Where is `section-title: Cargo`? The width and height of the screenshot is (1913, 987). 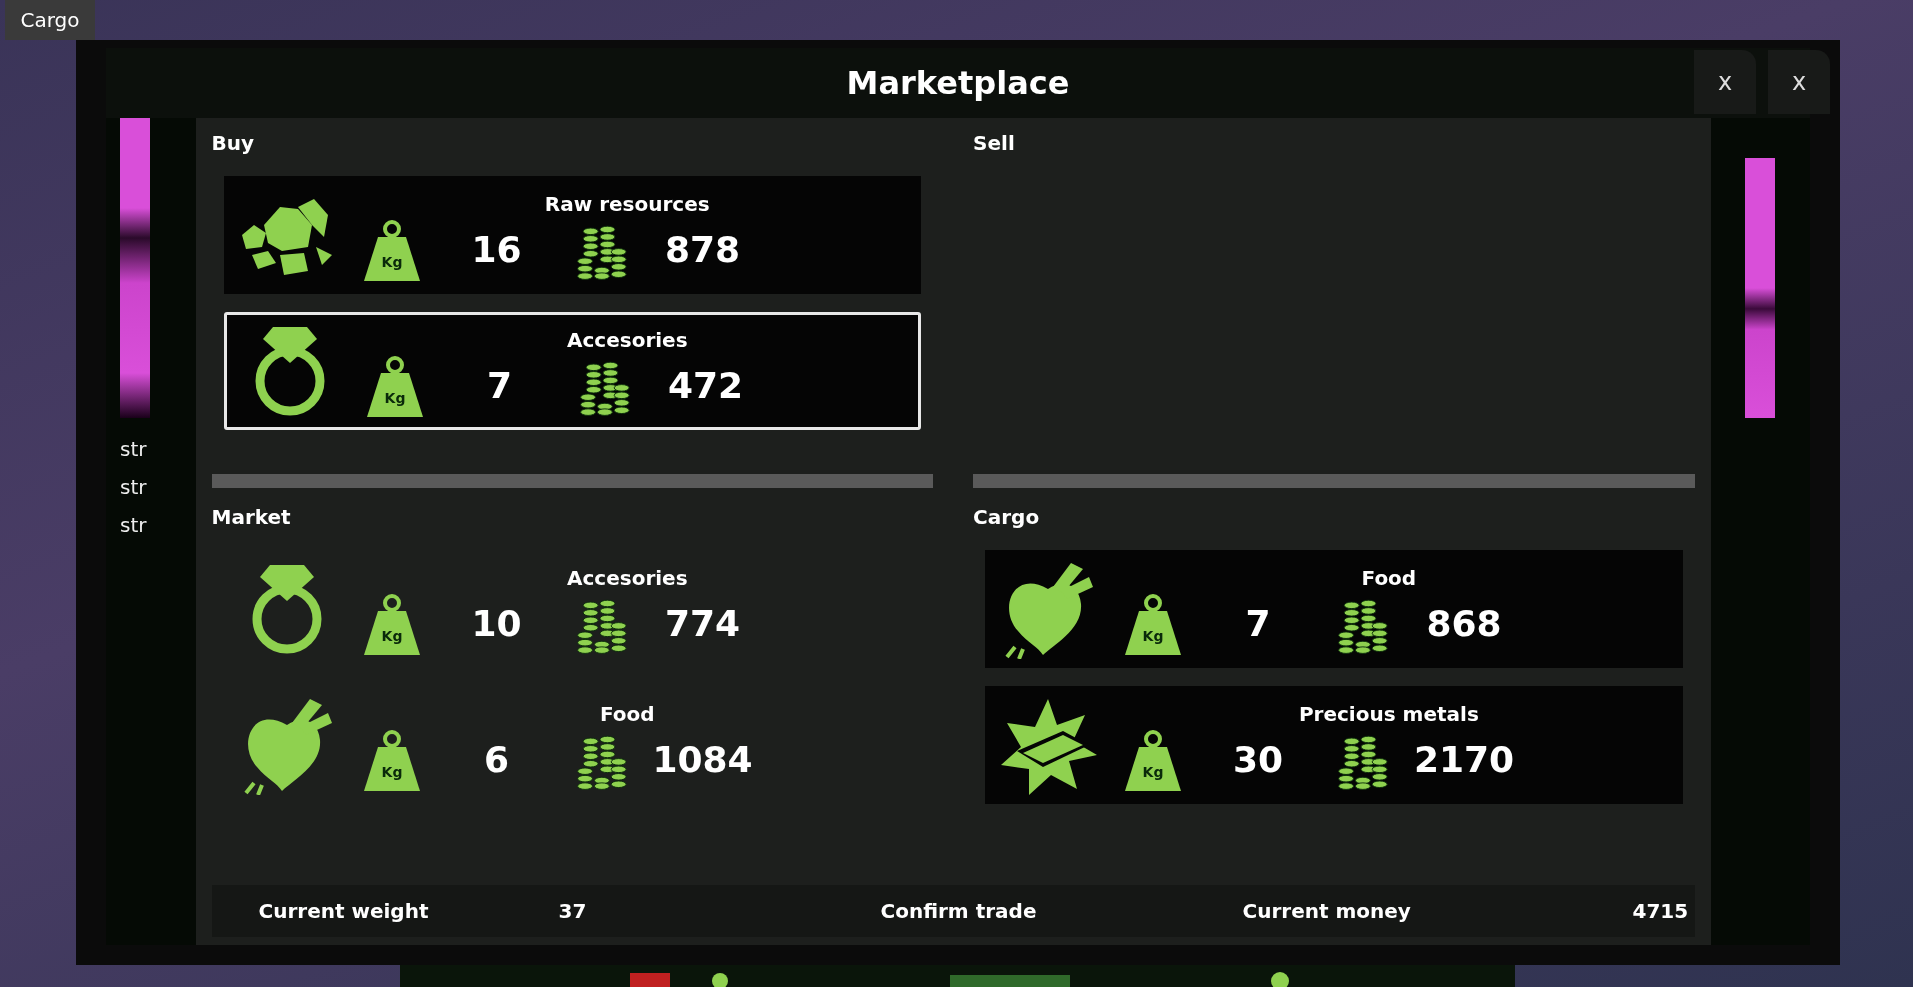 section-title: Cargo is located at coordinates (1007, 517).